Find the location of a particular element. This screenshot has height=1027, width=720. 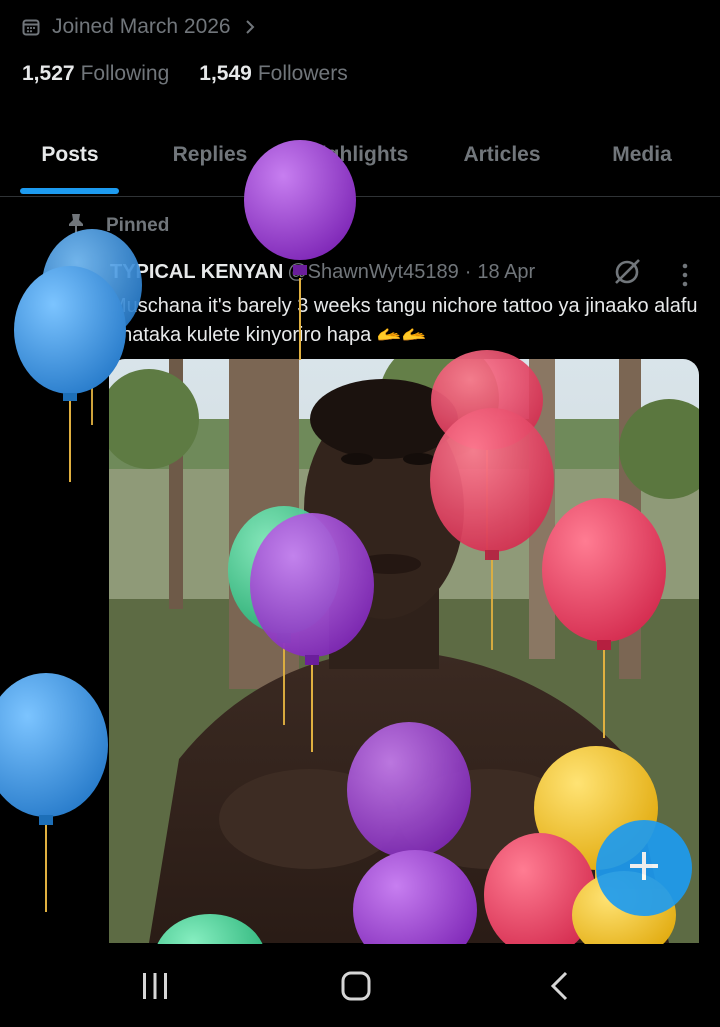

plus-icon is located at coordinates (644, 868).